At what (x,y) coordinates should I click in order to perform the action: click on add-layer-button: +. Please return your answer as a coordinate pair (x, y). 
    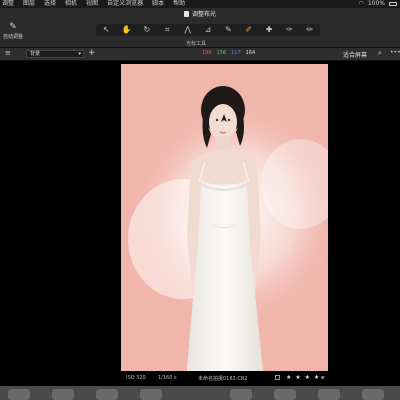
    Looking at the image, I should click on (92, 53).